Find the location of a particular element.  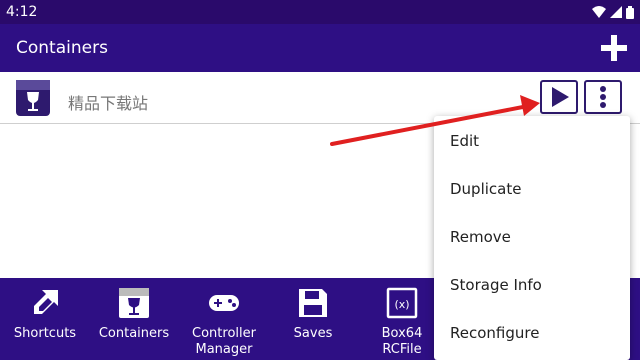

nav-label: Saves is located at coordinates (313, 333).